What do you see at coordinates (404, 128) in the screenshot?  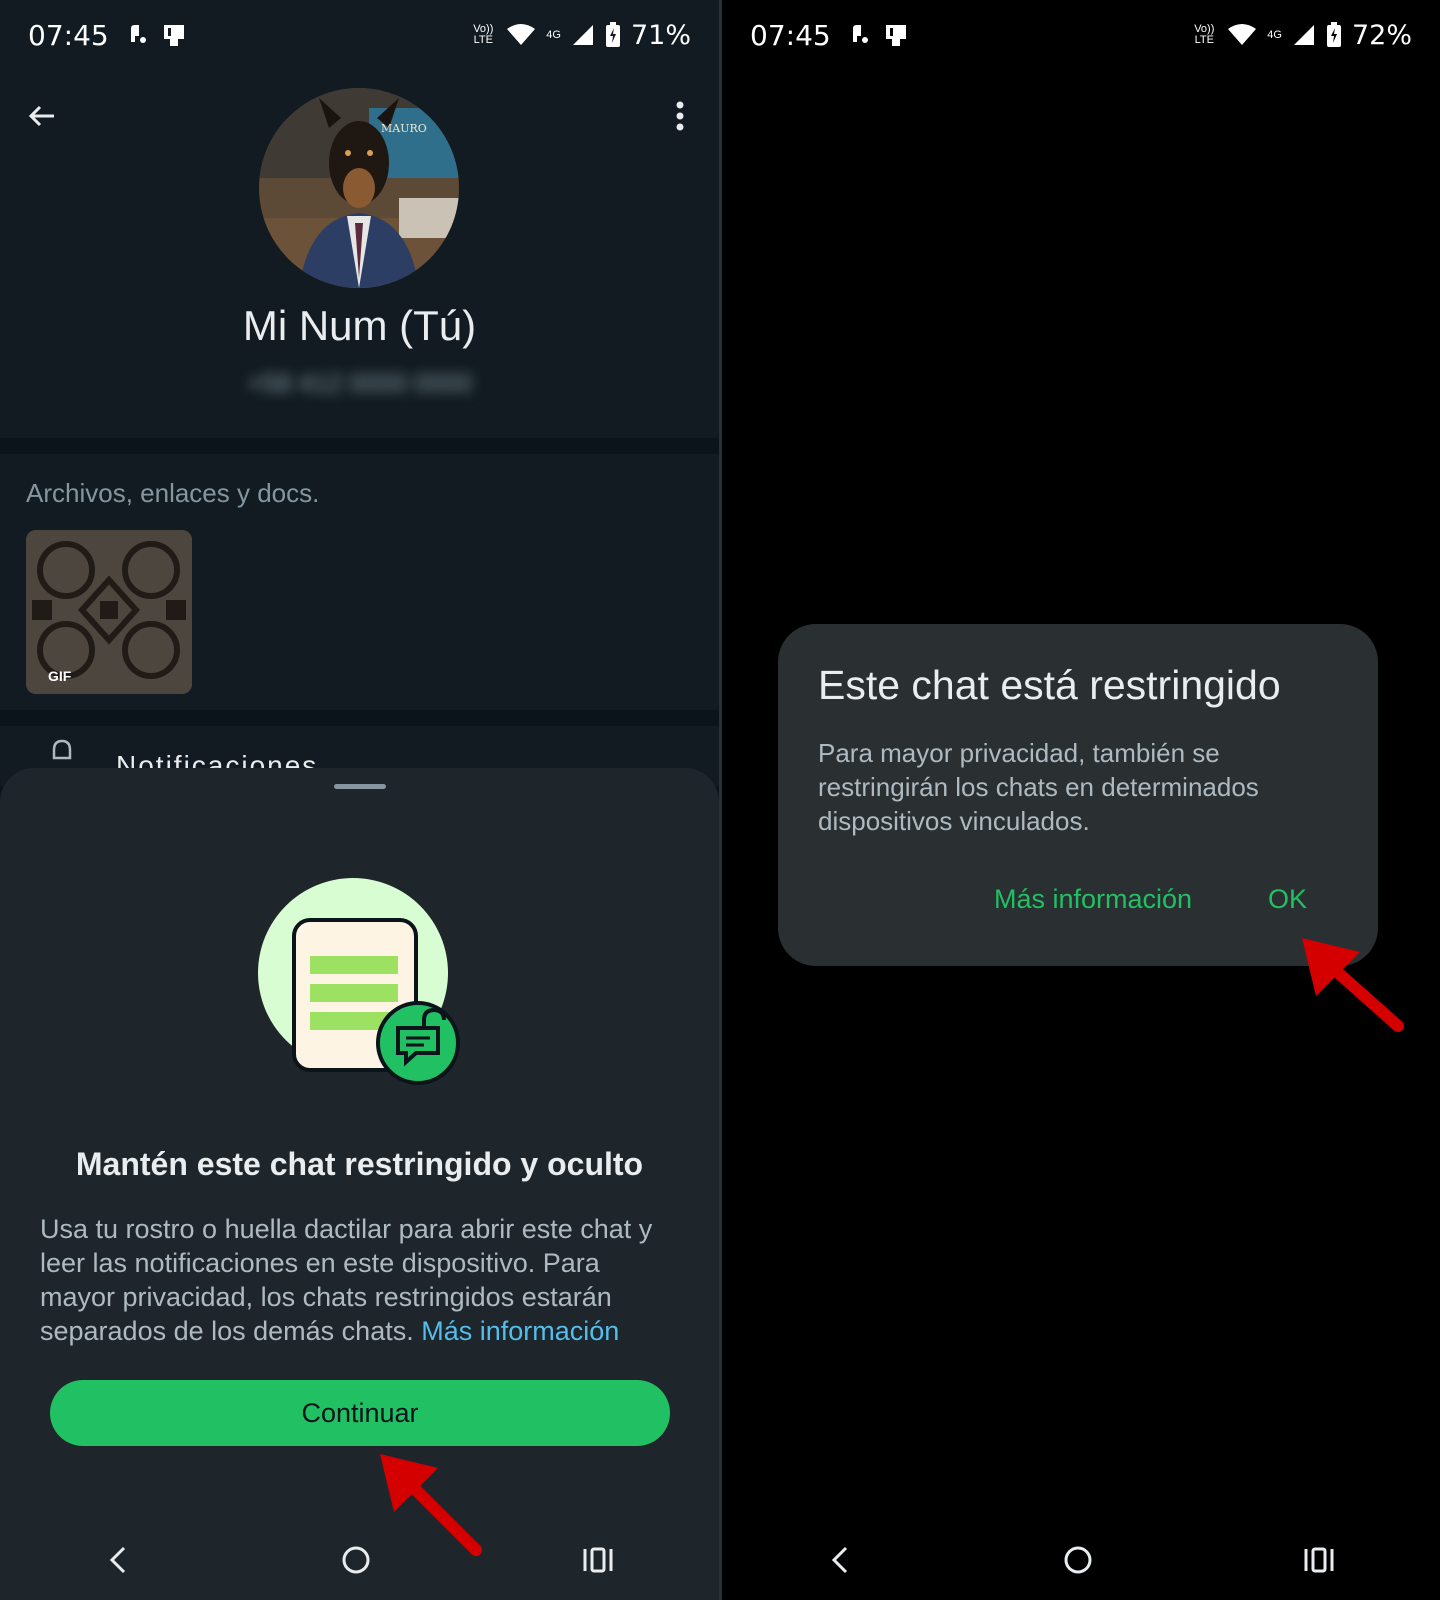 I see `avatar-caption: MAURO` at bounding box center [404, 128].